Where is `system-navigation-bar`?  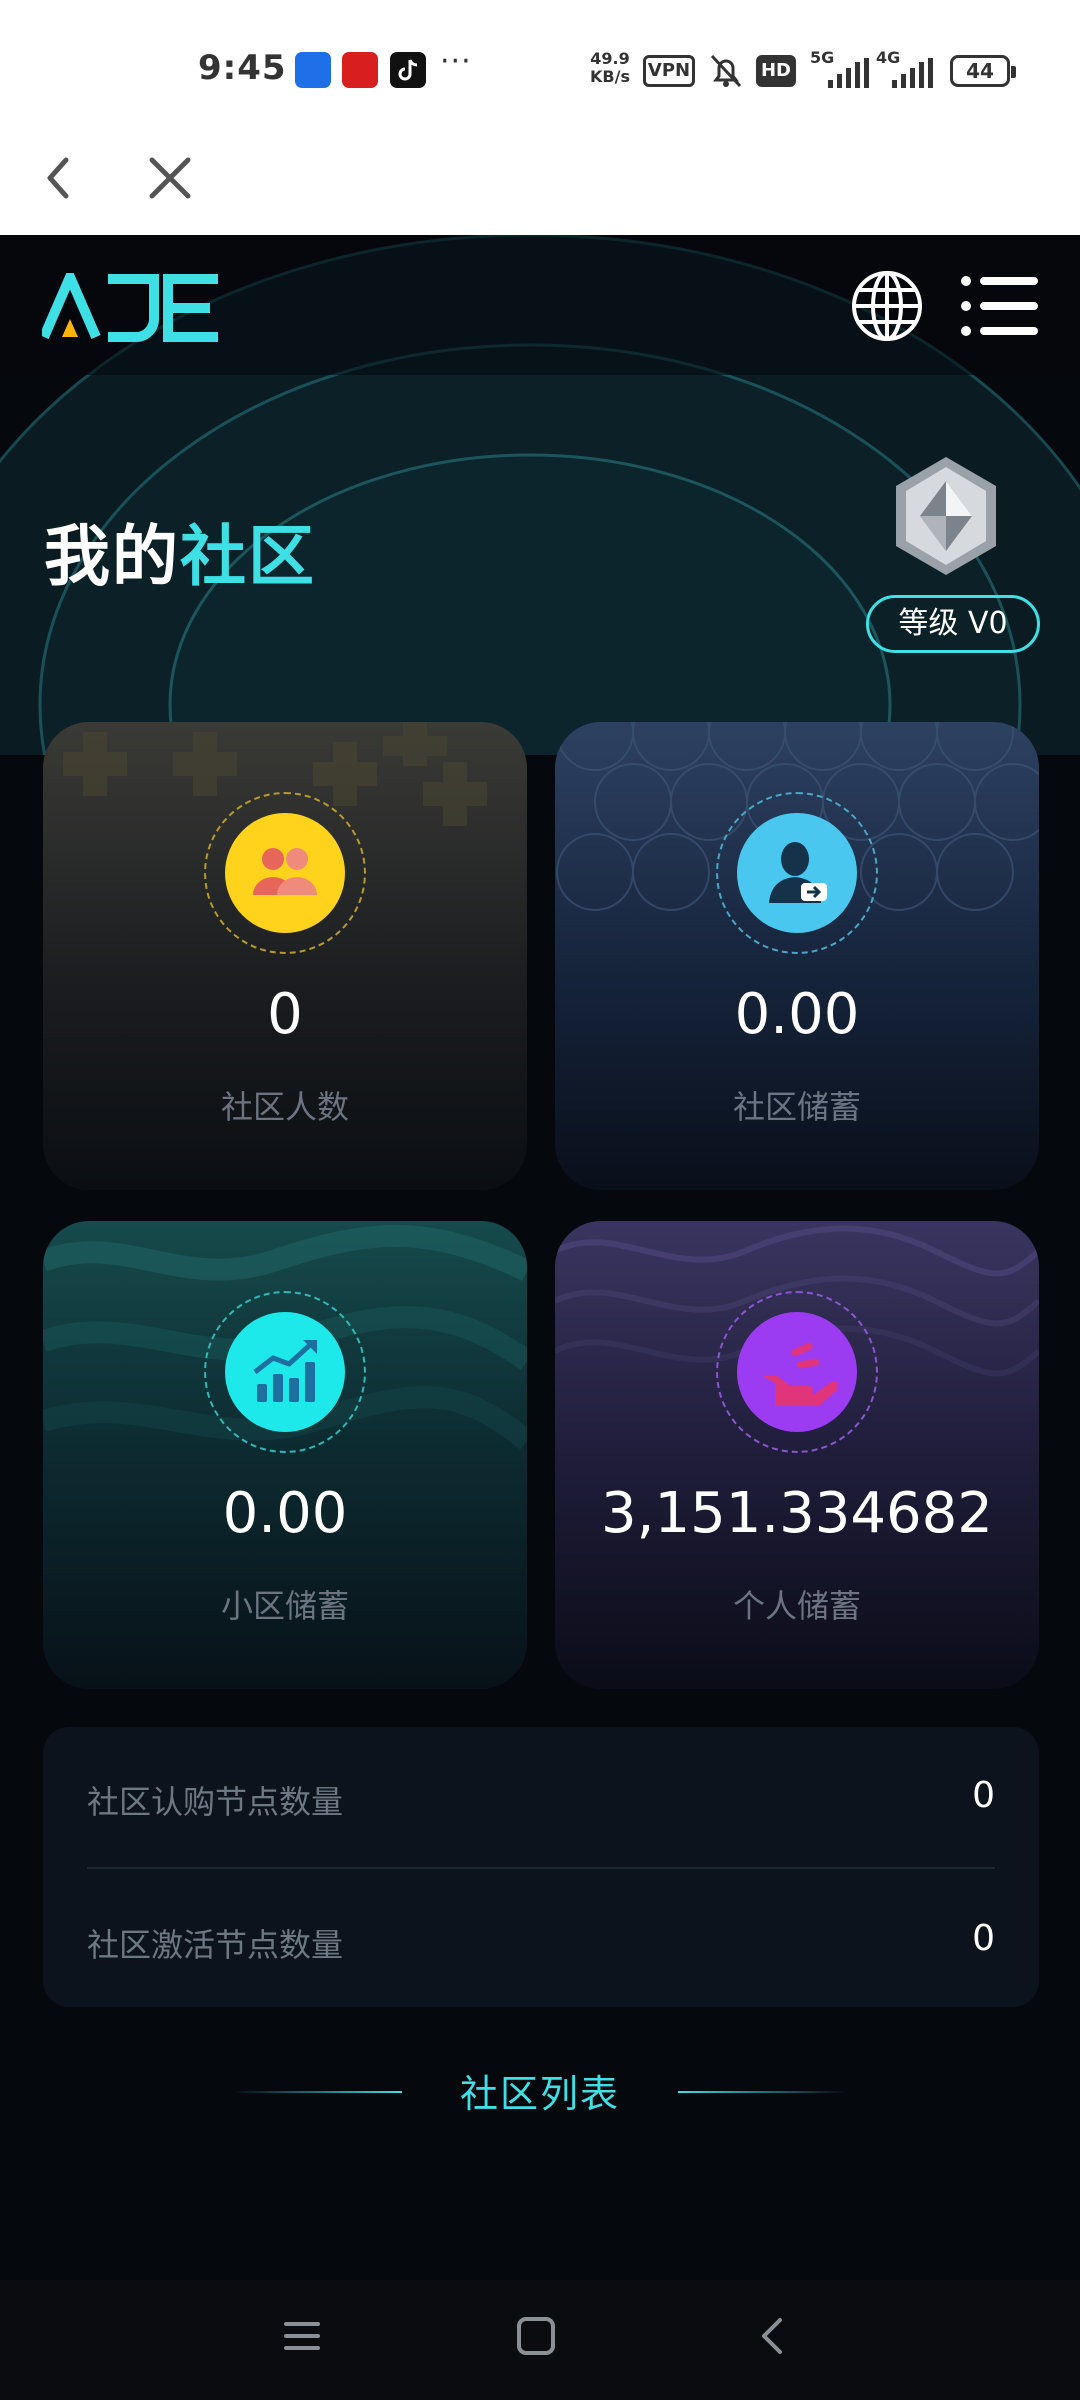
system-navigation-bar is located at coordinates (540, 2340).